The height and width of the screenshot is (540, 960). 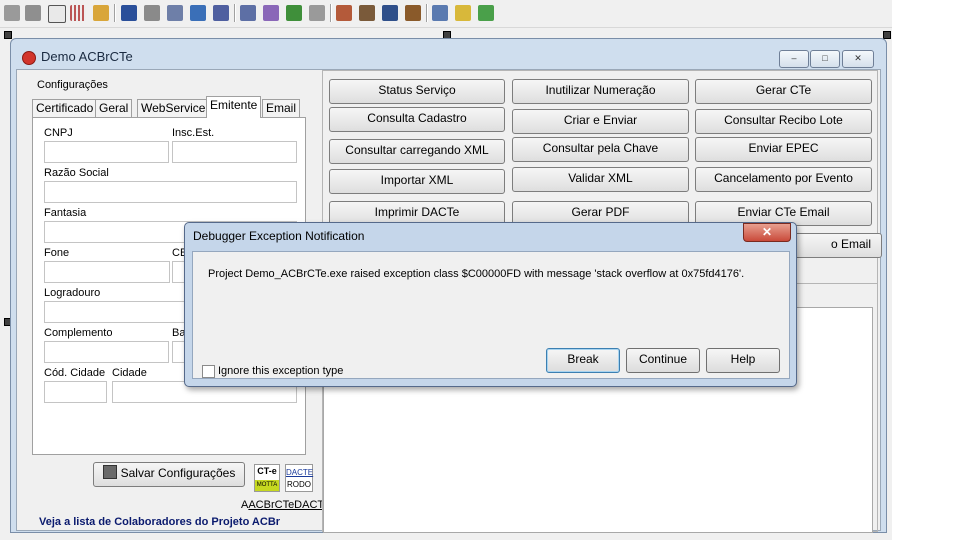 What do you see at coordinates (280, 371) in the screenshot?
I see `ignore-exception-label: Ignore this exception type` at bounding box center [280, 371].